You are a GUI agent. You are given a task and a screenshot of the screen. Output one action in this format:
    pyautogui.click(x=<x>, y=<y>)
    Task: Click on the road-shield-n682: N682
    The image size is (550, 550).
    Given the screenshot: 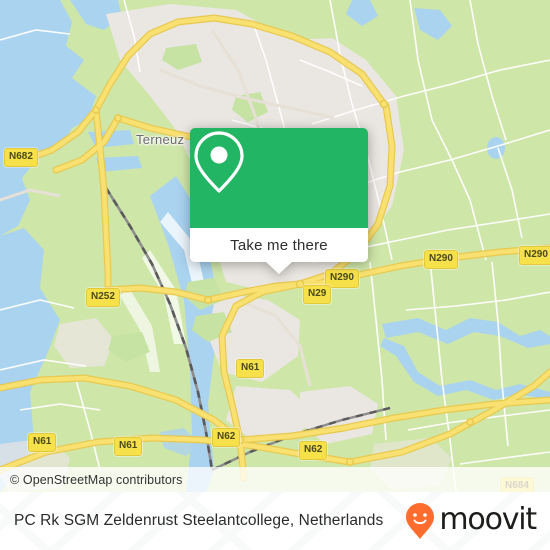 What is the action you would take?
    pyautogui.click(x=21, y=157)
    